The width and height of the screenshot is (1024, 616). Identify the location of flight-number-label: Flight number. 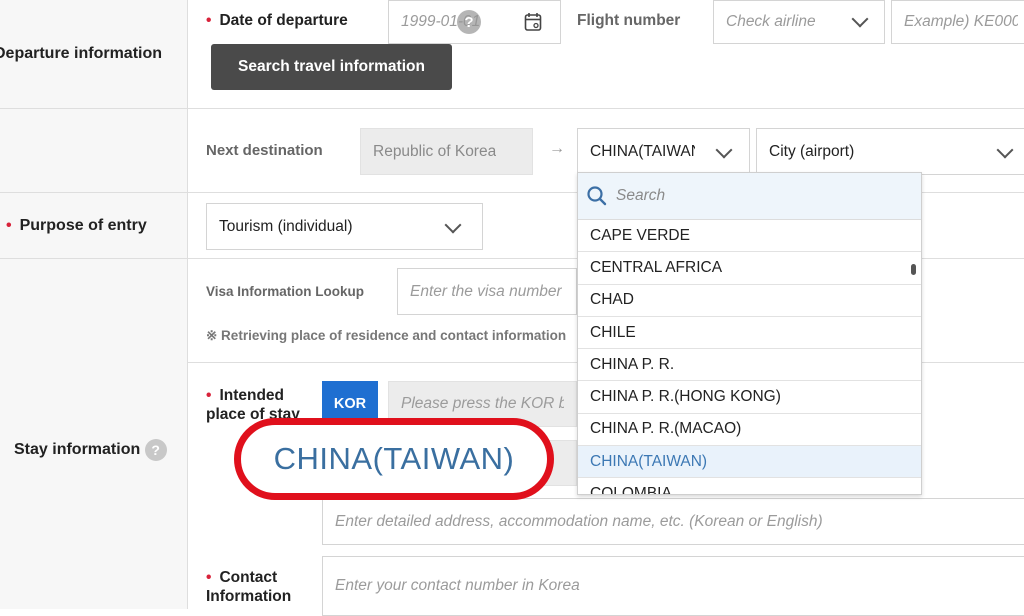
(629, 20).